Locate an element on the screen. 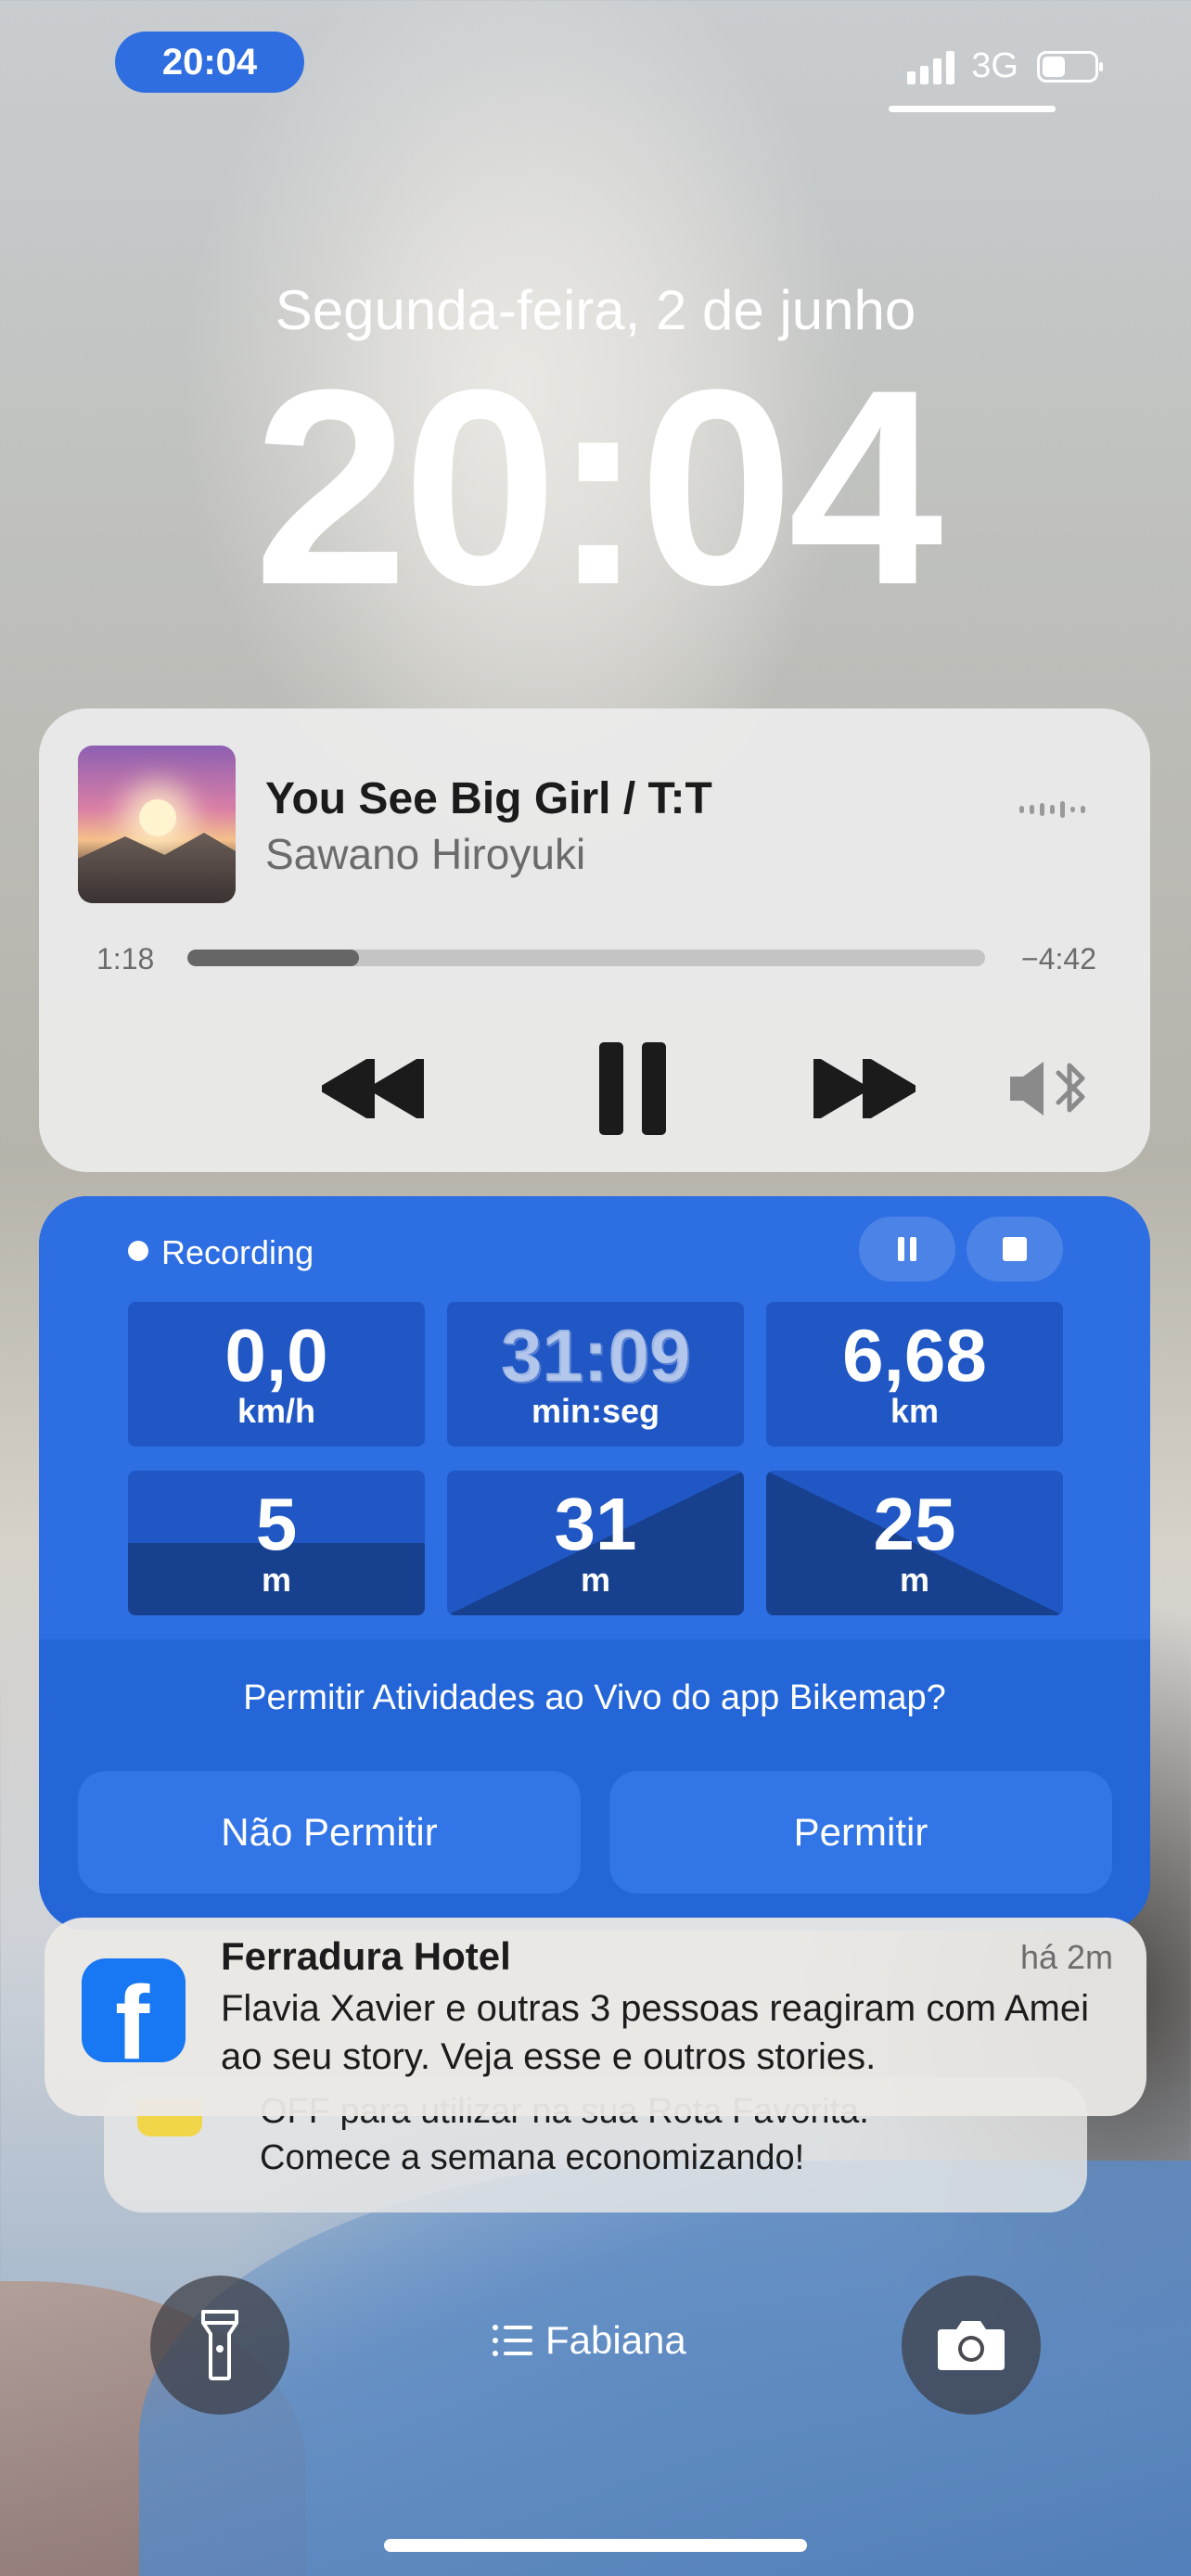 The image size is (1191, 2576). speaker-bluetooth-icon is located at coordinates (1047, 1089).